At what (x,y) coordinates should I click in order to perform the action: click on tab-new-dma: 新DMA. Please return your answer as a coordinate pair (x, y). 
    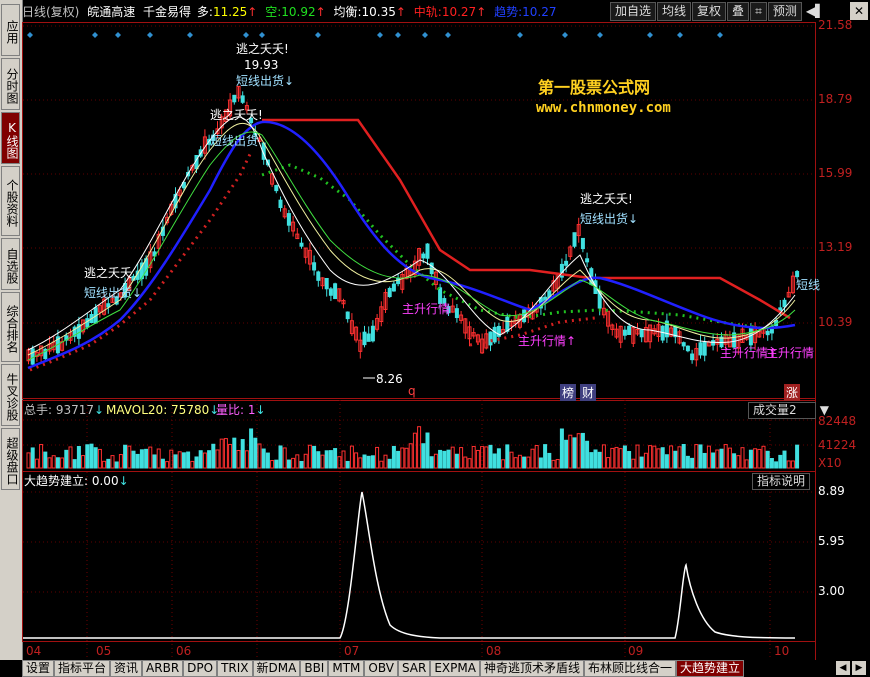
    Looking at the image, I should click on (276, 668).